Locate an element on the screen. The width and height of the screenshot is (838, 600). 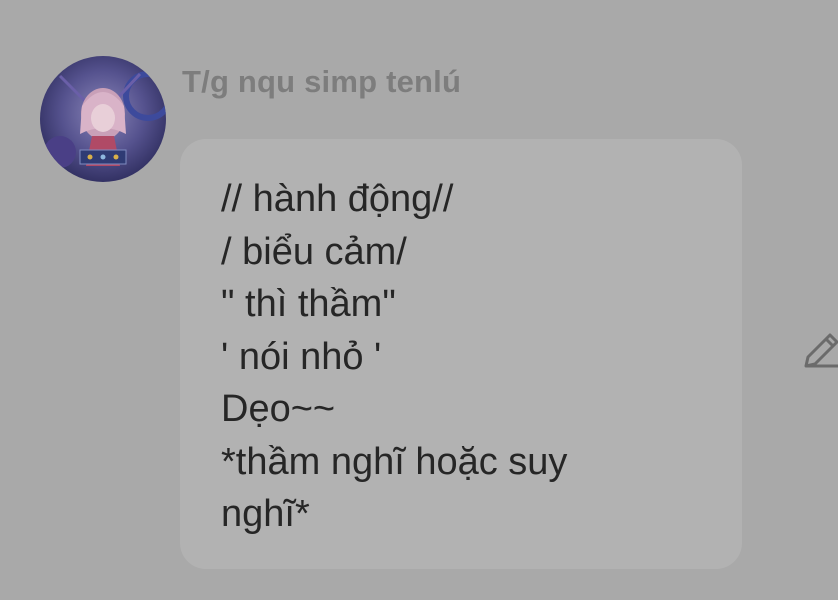
message-line: nghĩ* is located at coordinates (265, 514).